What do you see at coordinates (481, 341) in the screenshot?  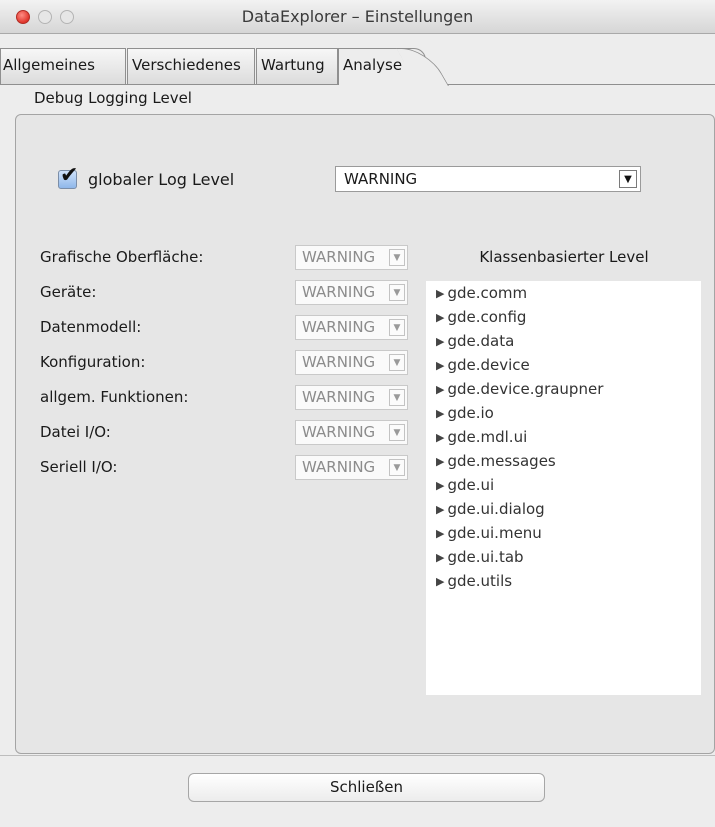 I see `tree-item-label: gde.data` at bounding box center [481, 341].